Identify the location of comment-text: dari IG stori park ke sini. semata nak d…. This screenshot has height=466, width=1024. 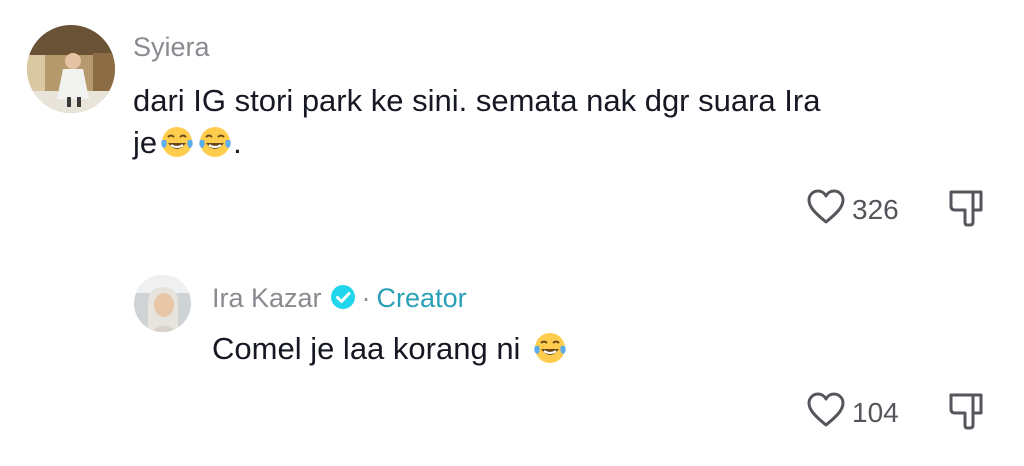
(476, 125).